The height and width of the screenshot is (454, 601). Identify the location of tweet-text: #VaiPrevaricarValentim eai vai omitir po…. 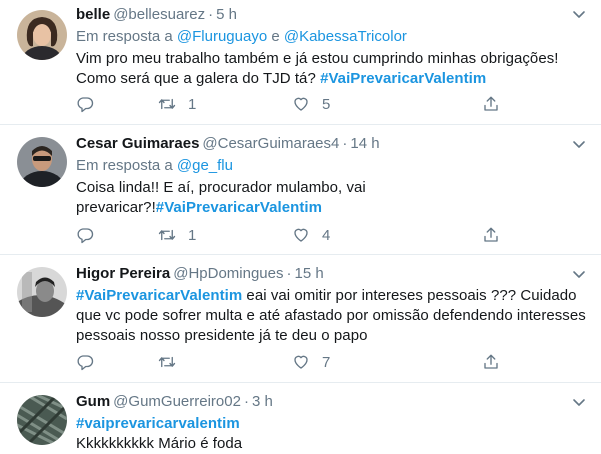
(331, 316).